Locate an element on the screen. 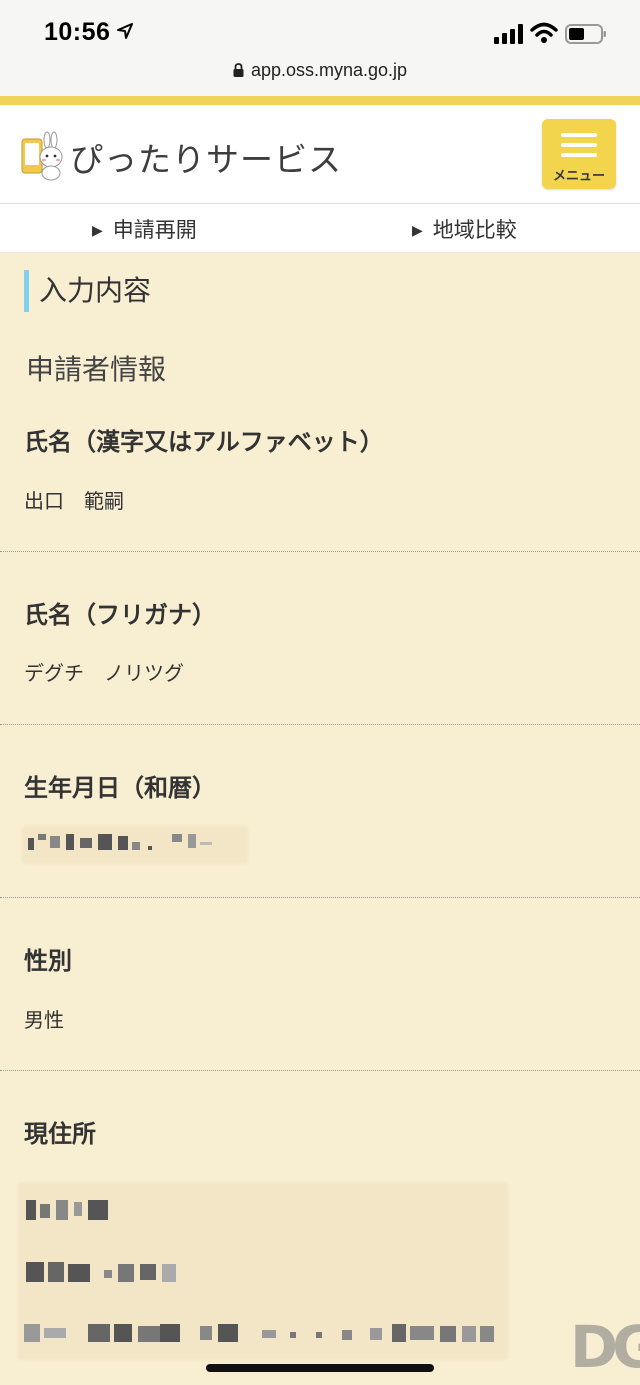 This screenshot has width=640, height=1385. url-text: app.oss.myna.go.jp is located at coordinates (329, 70).